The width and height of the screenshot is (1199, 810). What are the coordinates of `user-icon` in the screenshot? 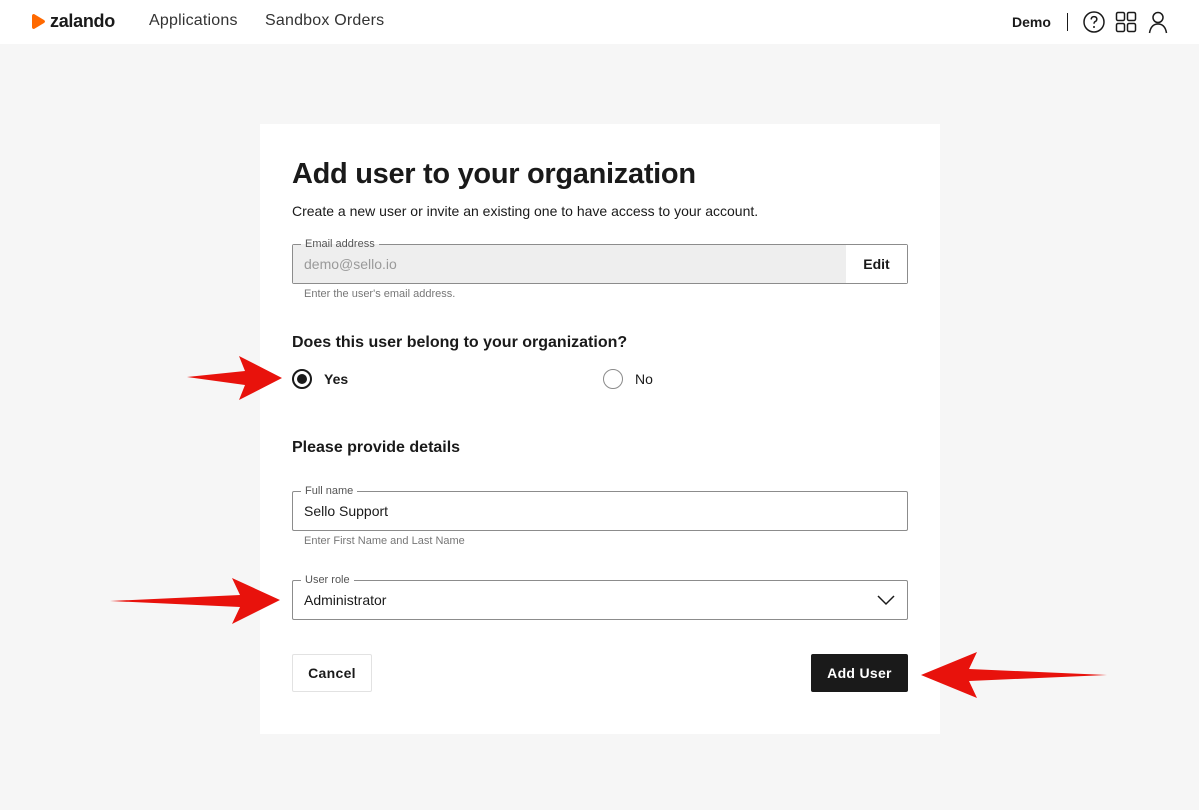 It's located at (1158, 22).